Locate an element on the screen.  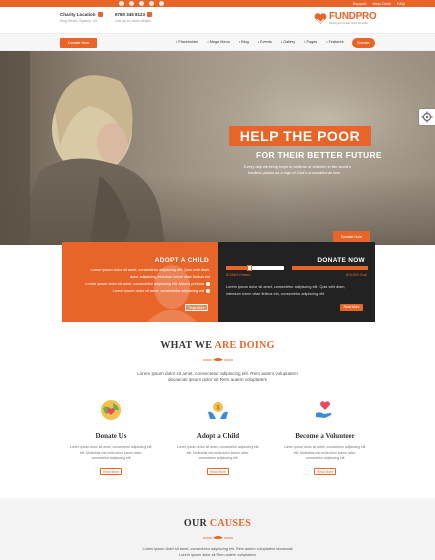
location-icon is located at coordinates (100, 15).